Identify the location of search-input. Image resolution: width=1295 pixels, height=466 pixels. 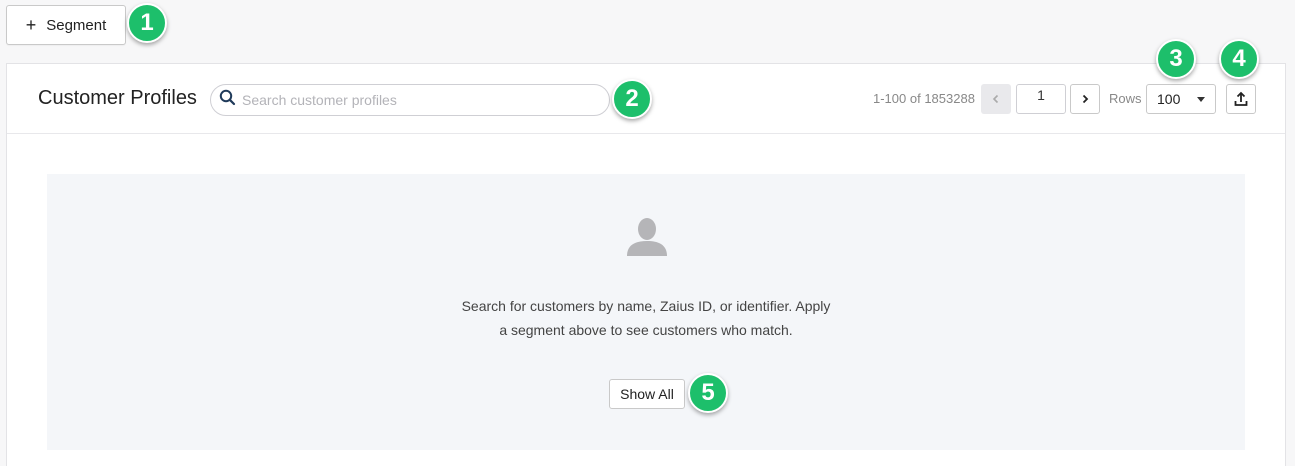
(412, 100).